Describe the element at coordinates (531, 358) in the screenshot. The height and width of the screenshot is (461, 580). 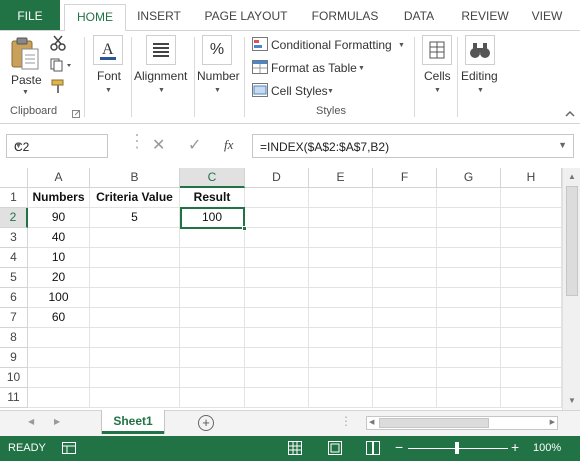
I see `cell-h9` at that location.